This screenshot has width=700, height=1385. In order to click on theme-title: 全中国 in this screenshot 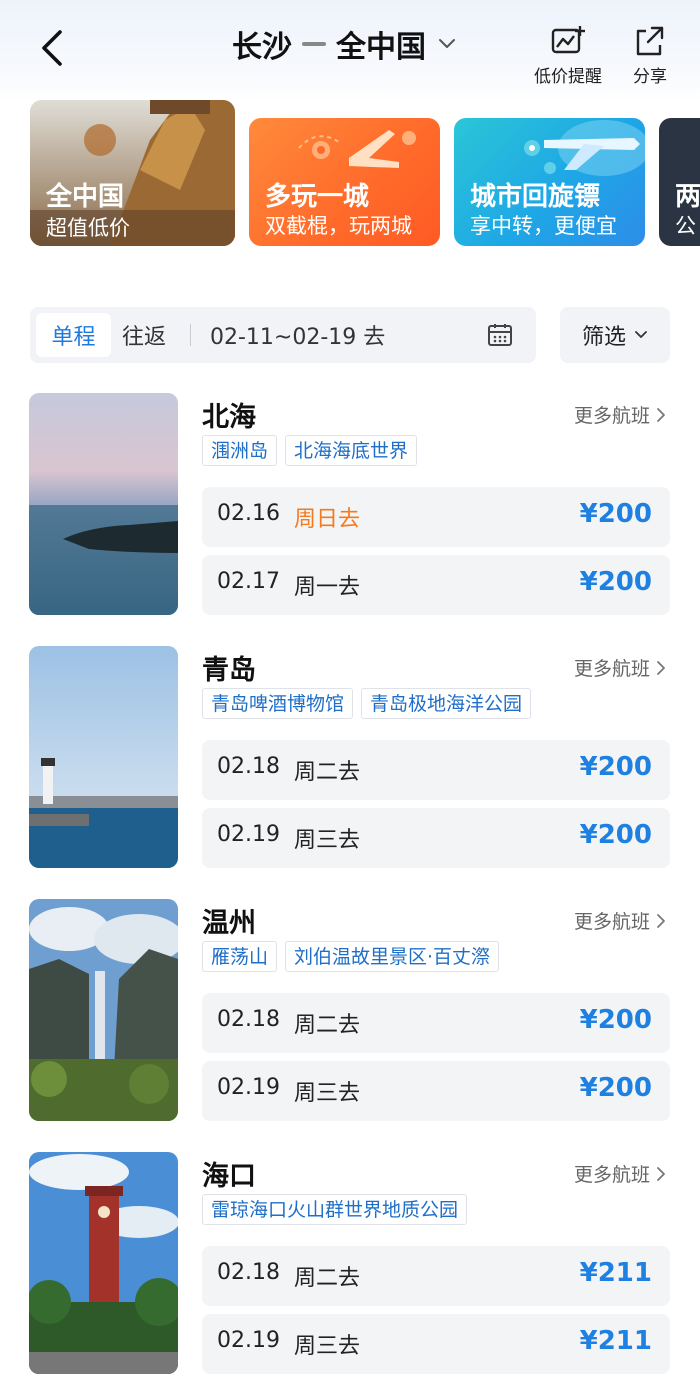, I will do `click(85, 197)`.